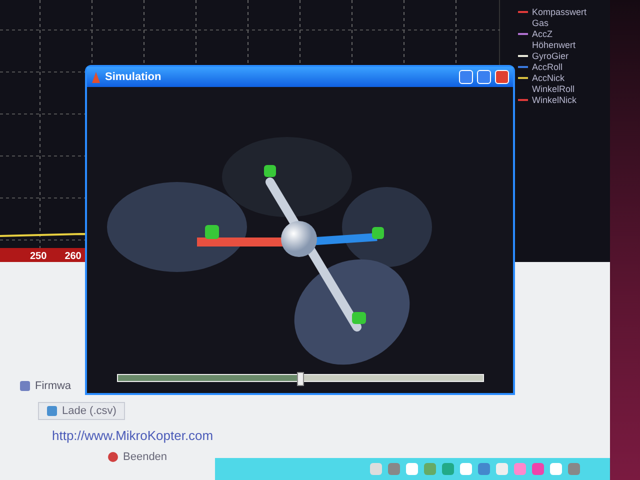 The height and width of the screenshot is (480, 640). I want to click on slider-thumb, so click(300, 379).